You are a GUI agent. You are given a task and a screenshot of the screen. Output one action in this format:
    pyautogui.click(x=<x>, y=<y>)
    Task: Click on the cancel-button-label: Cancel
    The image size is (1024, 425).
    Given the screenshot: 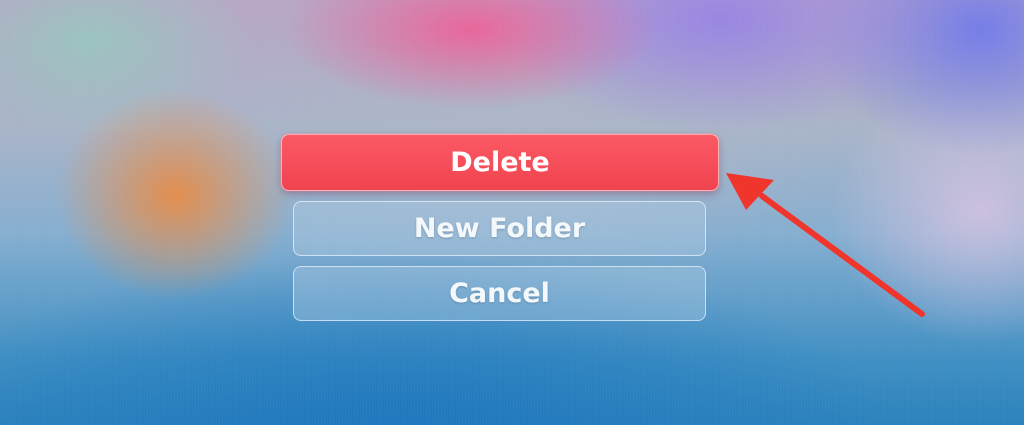 What is the action you would take?
    pyautogui.click(x=499, y=293)
    